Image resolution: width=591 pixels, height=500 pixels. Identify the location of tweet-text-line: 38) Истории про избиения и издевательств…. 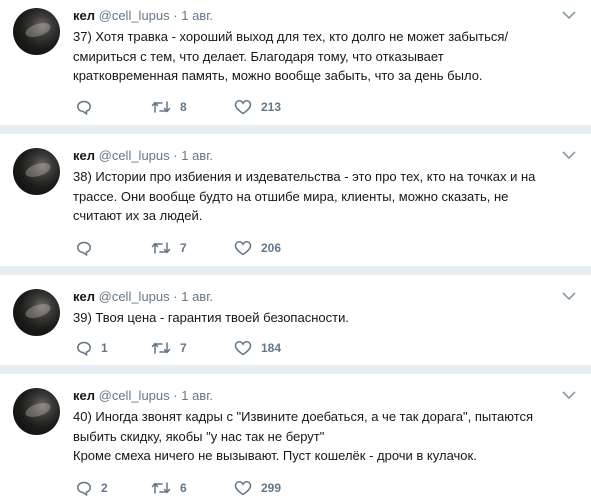
(304, 176).